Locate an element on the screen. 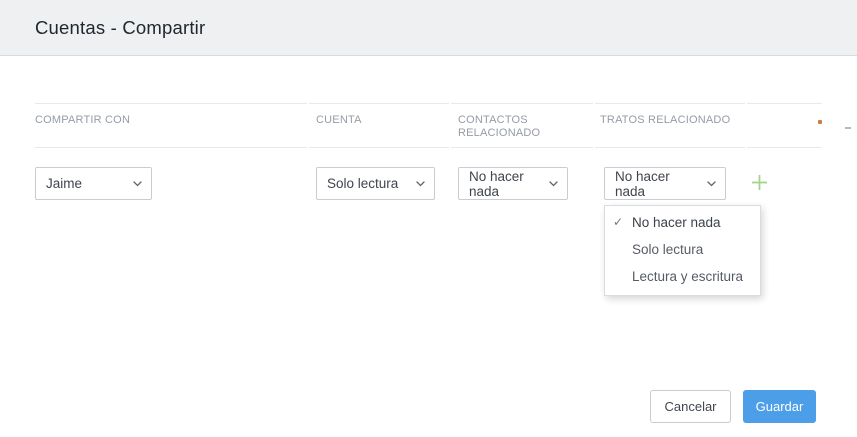 This screenshot has height=437, width=857. plus-icon is located at coordinates (759, 184).